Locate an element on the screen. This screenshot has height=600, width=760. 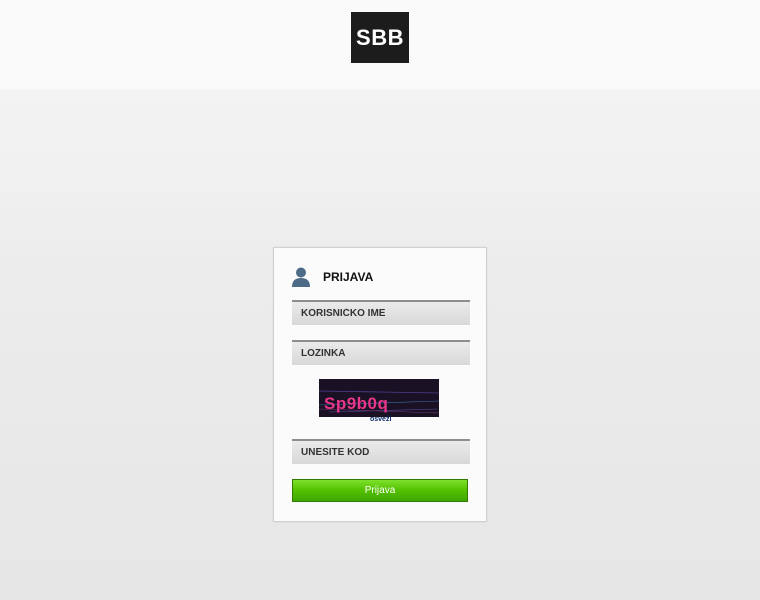
captcha-text: Sp9b0q is located at coordinates (356, 403).